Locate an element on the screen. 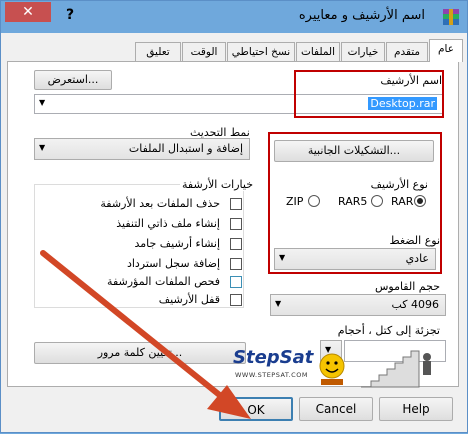 Image resolution: width=468 pixels, height=434 pixels. update-mode-value: إضافة و استبدال الملفات is located at coordinates (185, 148).